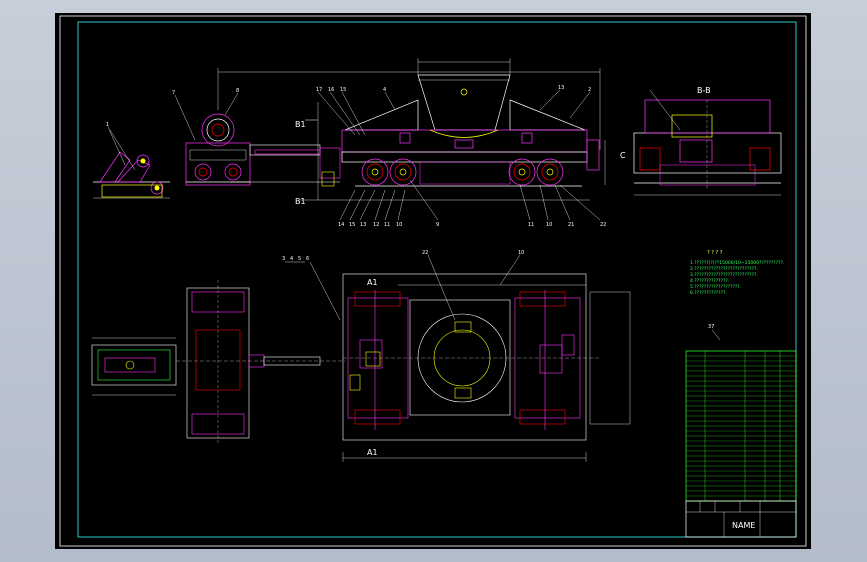 The height and width of the screenshot is (562, 867). Describe the element at coordinates (384, 90) in the screenshot. I see `balloon-4: 4` at that location.